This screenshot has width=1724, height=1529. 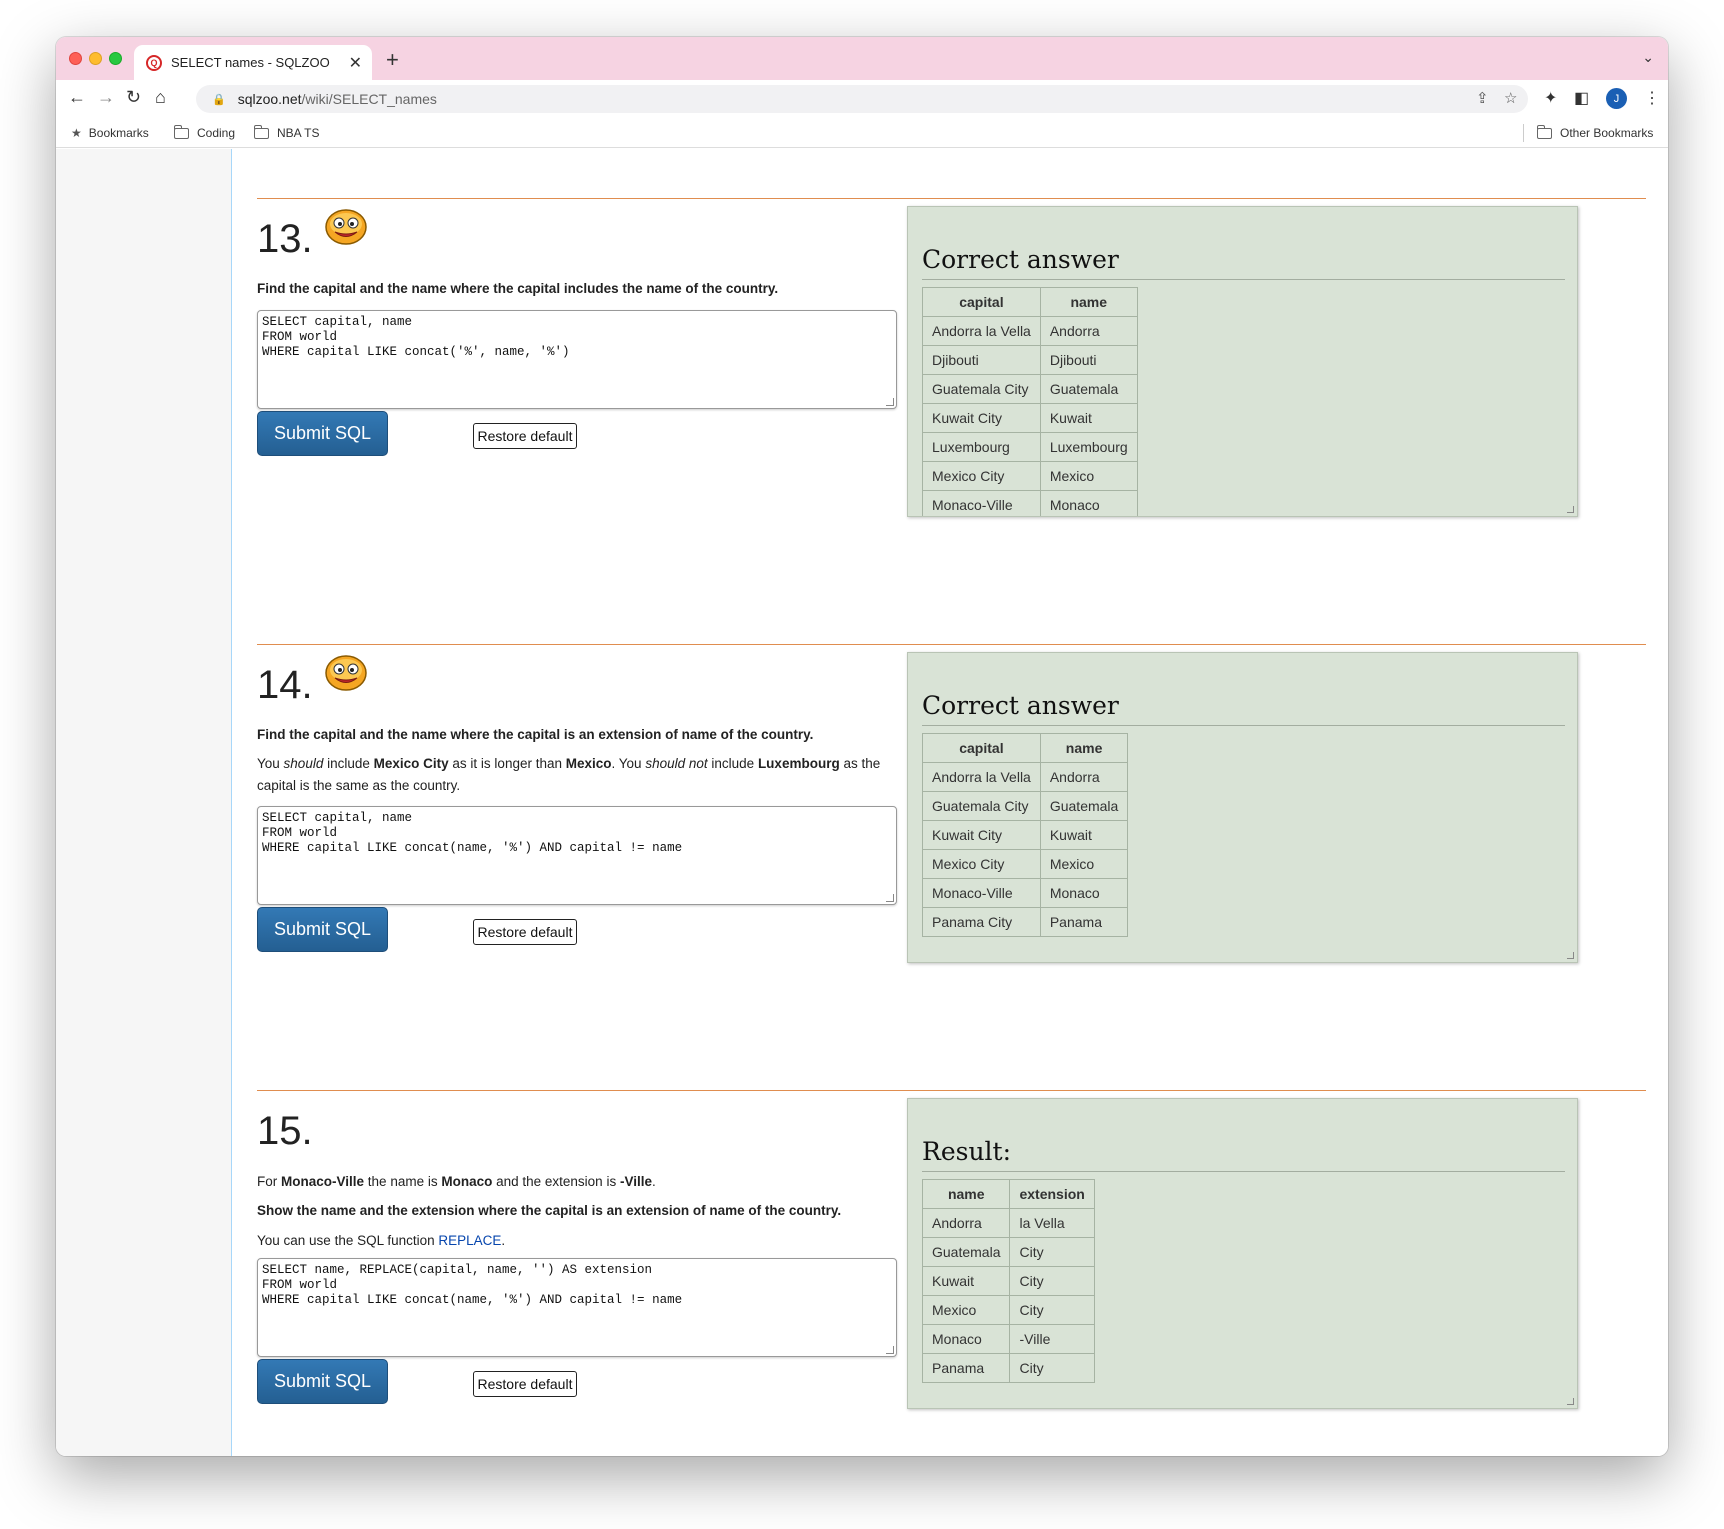 What do you see at coordinates (1550, 98) in the screenshot?
I see `extensions-icon: ✦` at bounding box center [1550, 98].